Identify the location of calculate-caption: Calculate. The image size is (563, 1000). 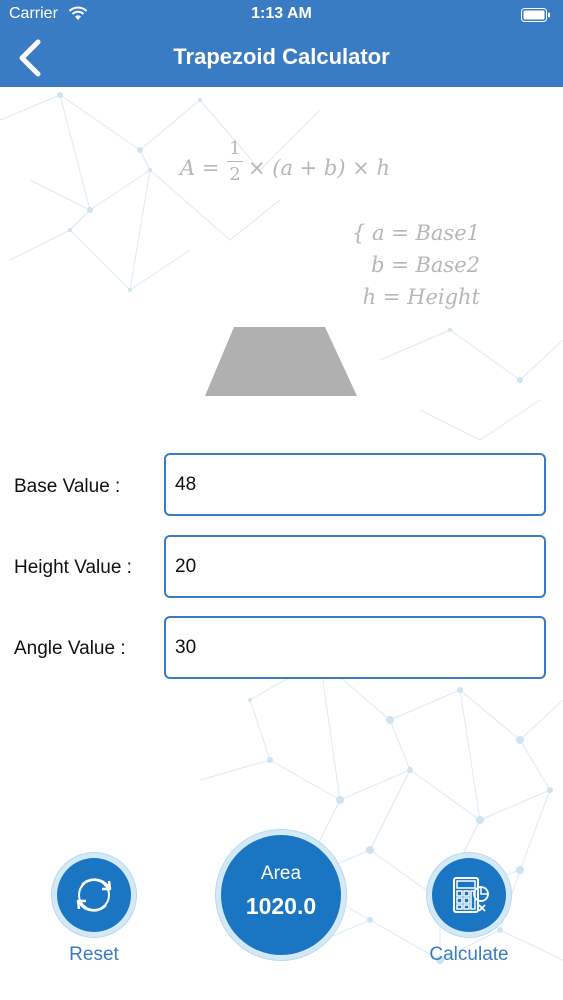
(469, 955).